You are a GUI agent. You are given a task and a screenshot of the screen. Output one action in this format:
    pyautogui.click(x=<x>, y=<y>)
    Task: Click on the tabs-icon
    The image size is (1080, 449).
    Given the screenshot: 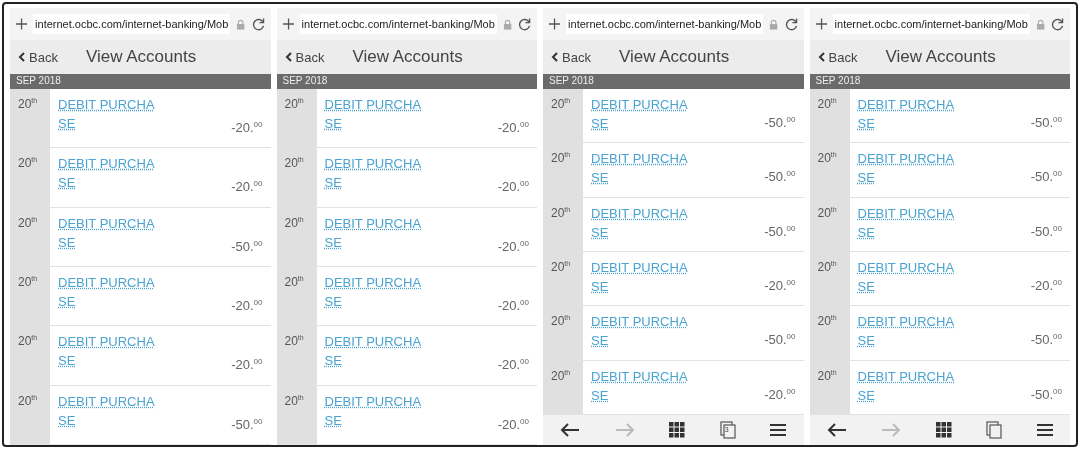 What is the action you would take?
    pyautogui.click(x=994, y=430)
    